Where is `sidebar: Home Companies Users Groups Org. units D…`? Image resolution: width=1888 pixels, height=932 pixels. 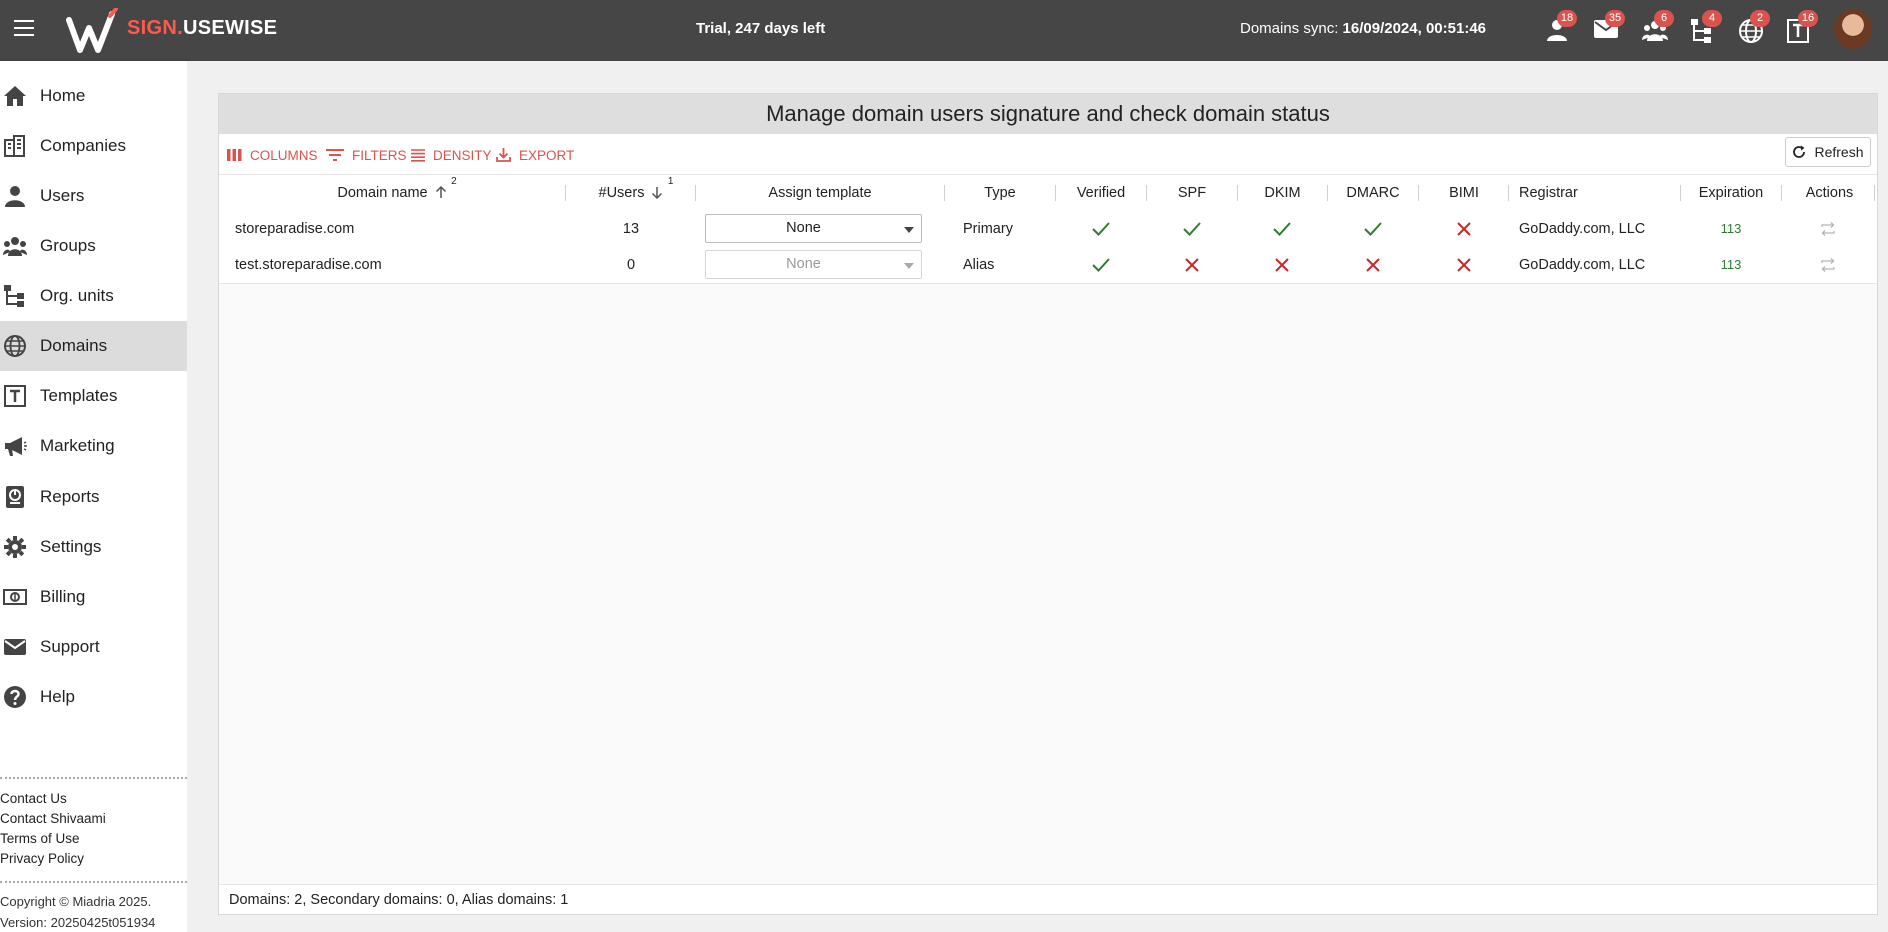
sidebar: Home Companies Users Groups Org. units D… is located at coordinates (93, 496).